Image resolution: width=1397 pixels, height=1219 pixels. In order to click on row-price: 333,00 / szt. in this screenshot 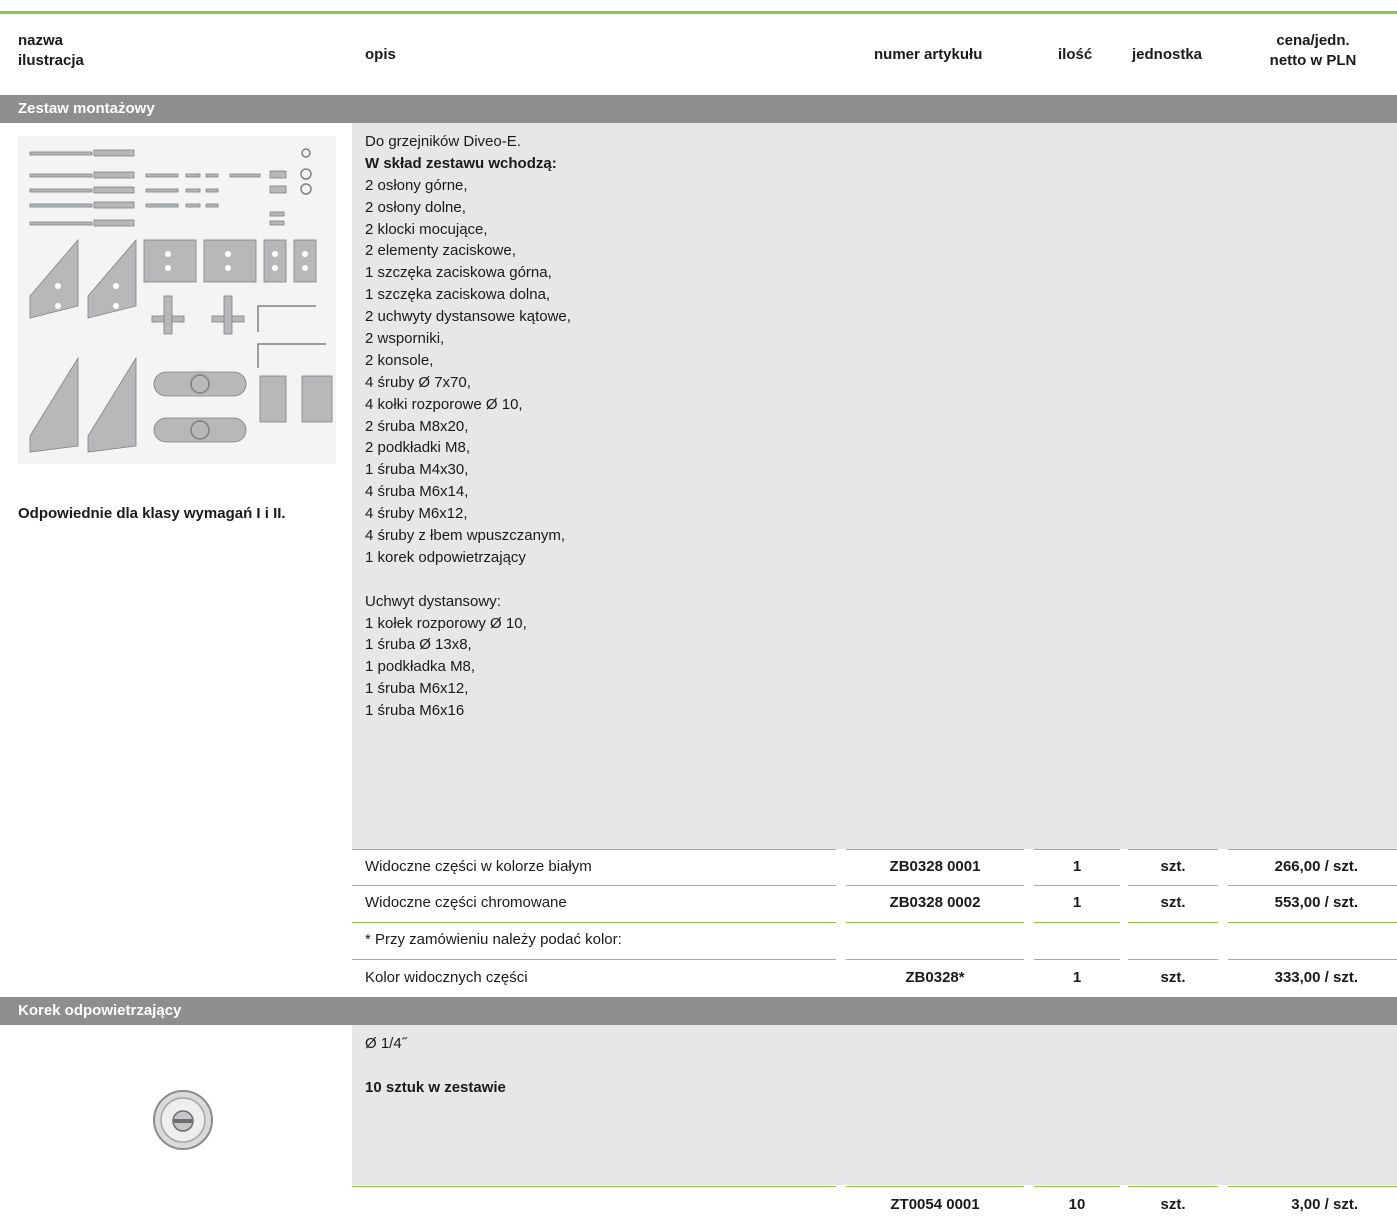, I will do `click(1316, 977)`.